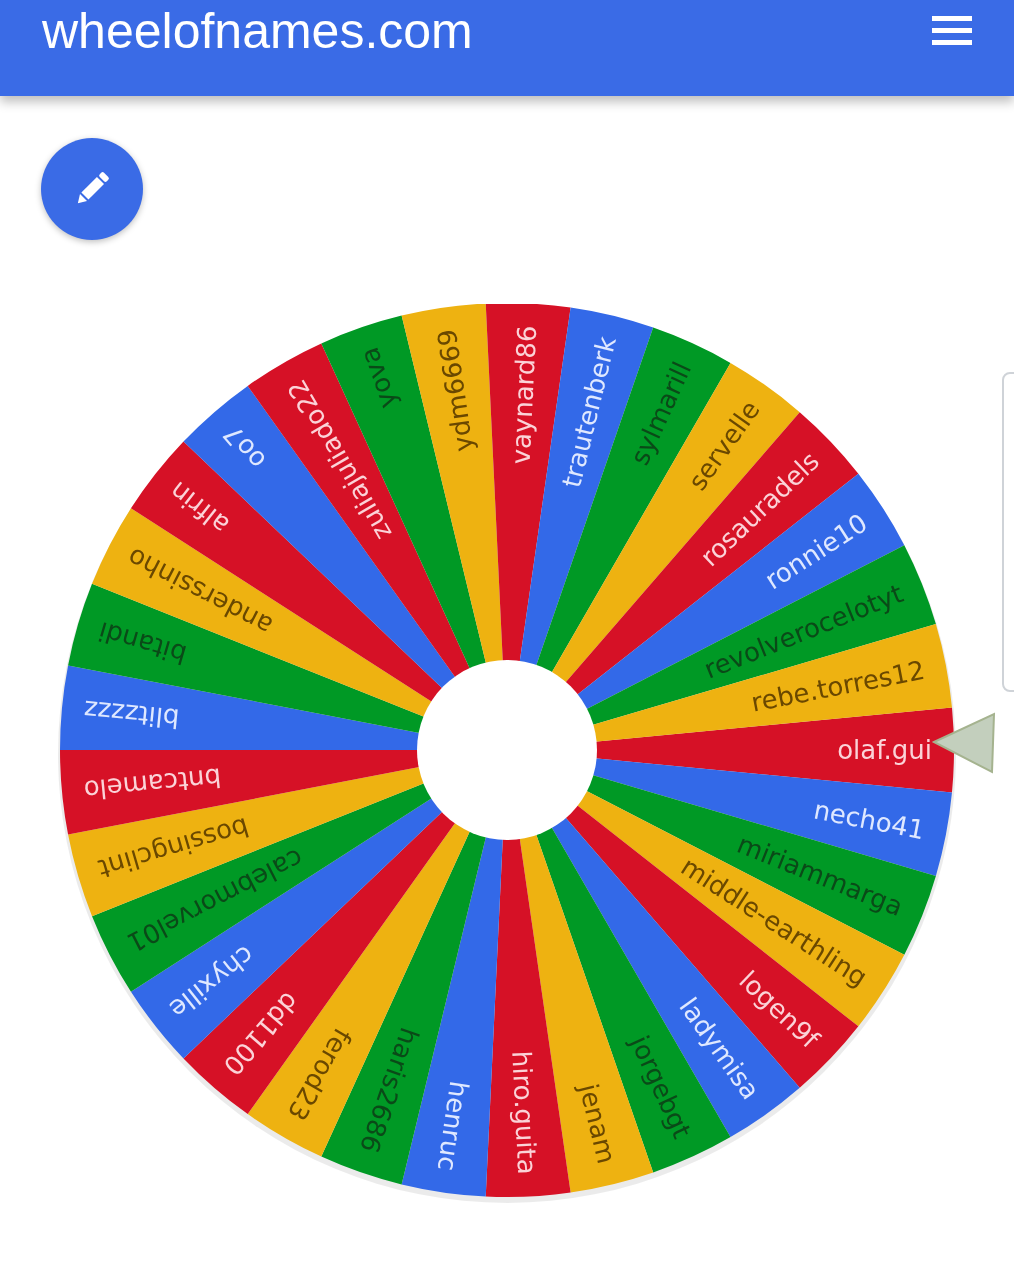 Image resolution: width=1014 pixels, height=1280 pixels. I want to click on name-label: blitzzzz, so click(131, 714).